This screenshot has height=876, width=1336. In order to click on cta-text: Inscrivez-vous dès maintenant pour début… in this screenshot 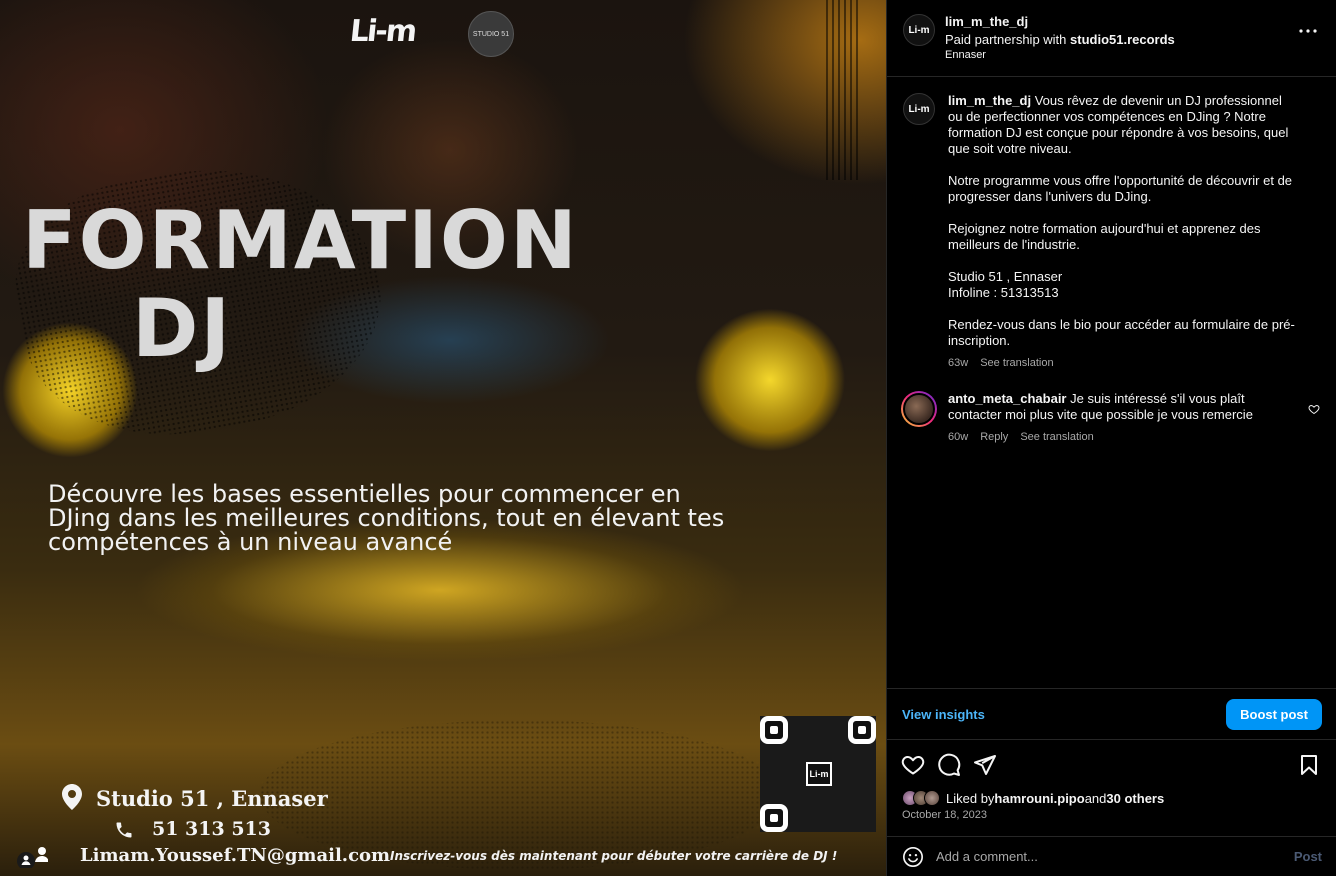, I will do `click(614, 856)`.